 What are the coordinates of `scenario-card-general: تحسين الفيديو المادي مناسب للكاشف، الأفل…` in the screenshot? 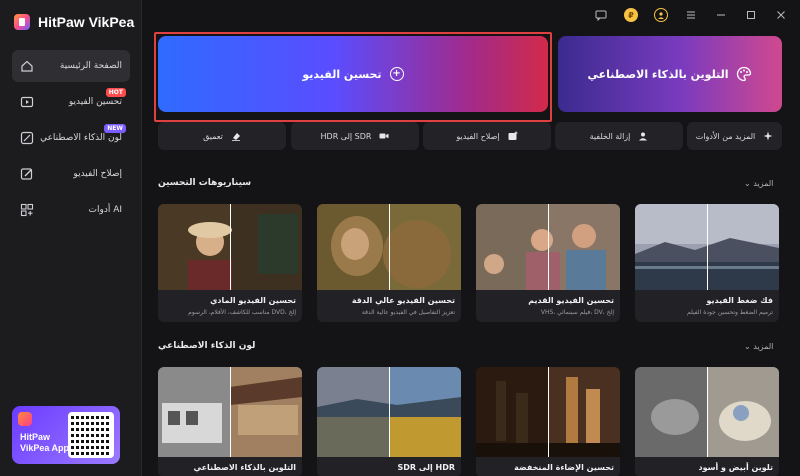 It's located at (230, 263).